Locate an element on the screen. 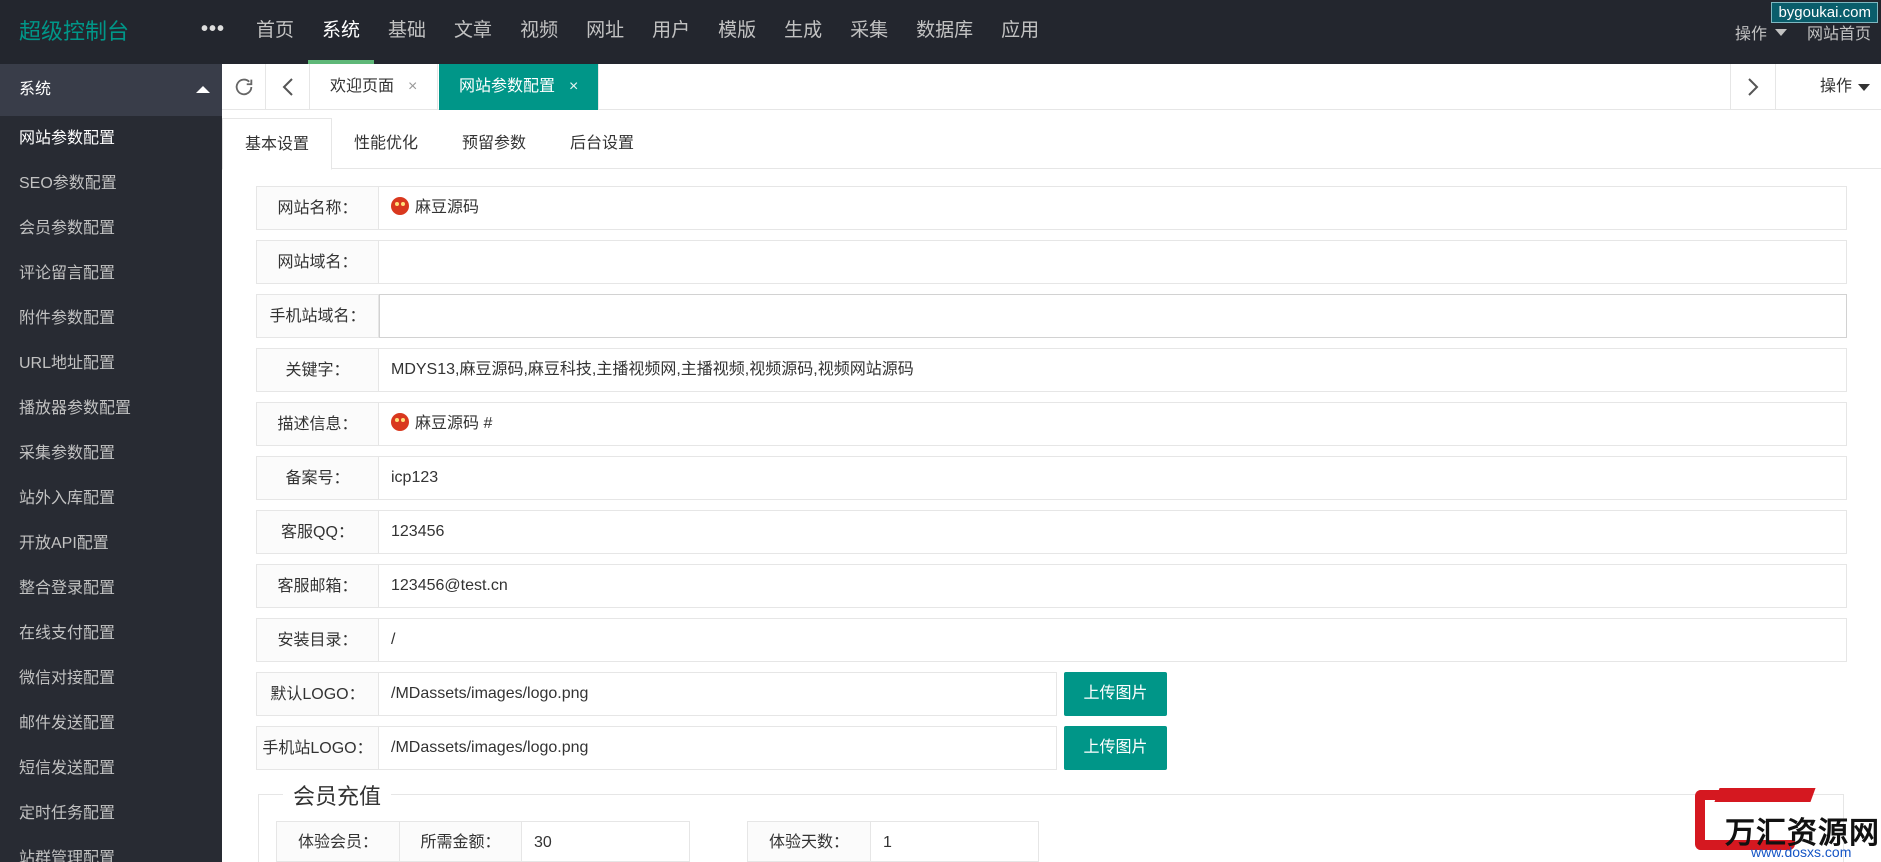 The height and width of the screenshot is (862, 1881). qq-field: 123456 is located at coordinates (1113, 532).